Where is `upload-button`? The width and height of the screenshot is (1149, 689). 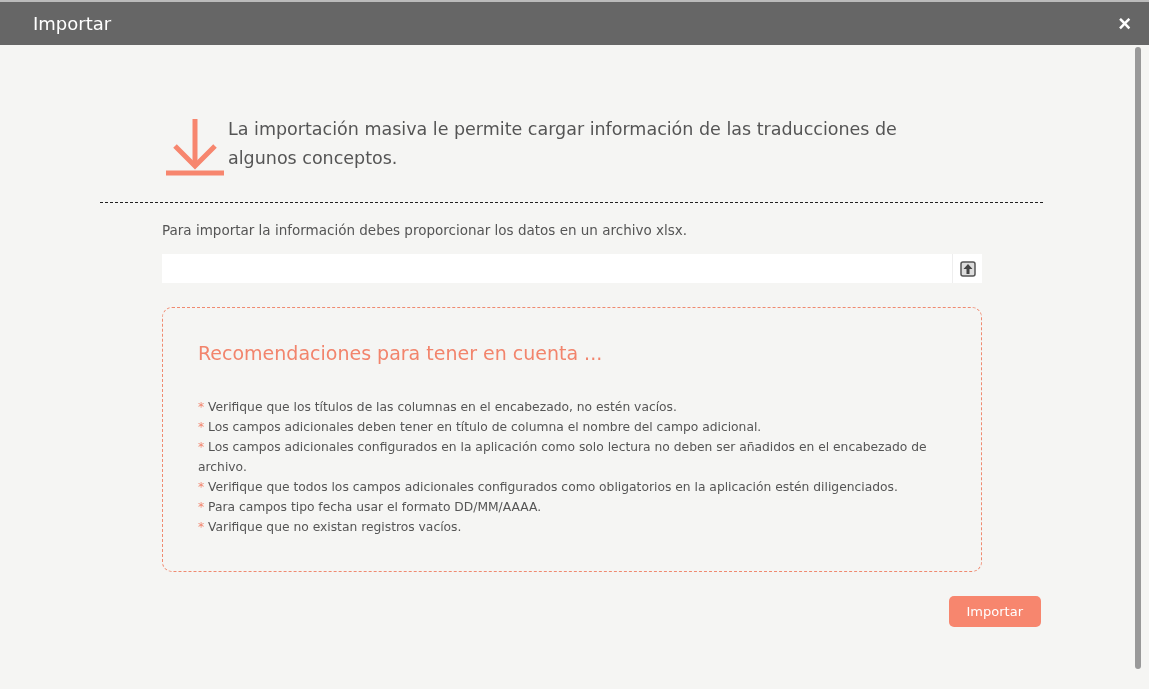 upload-button is located at coordinates (967, 268).